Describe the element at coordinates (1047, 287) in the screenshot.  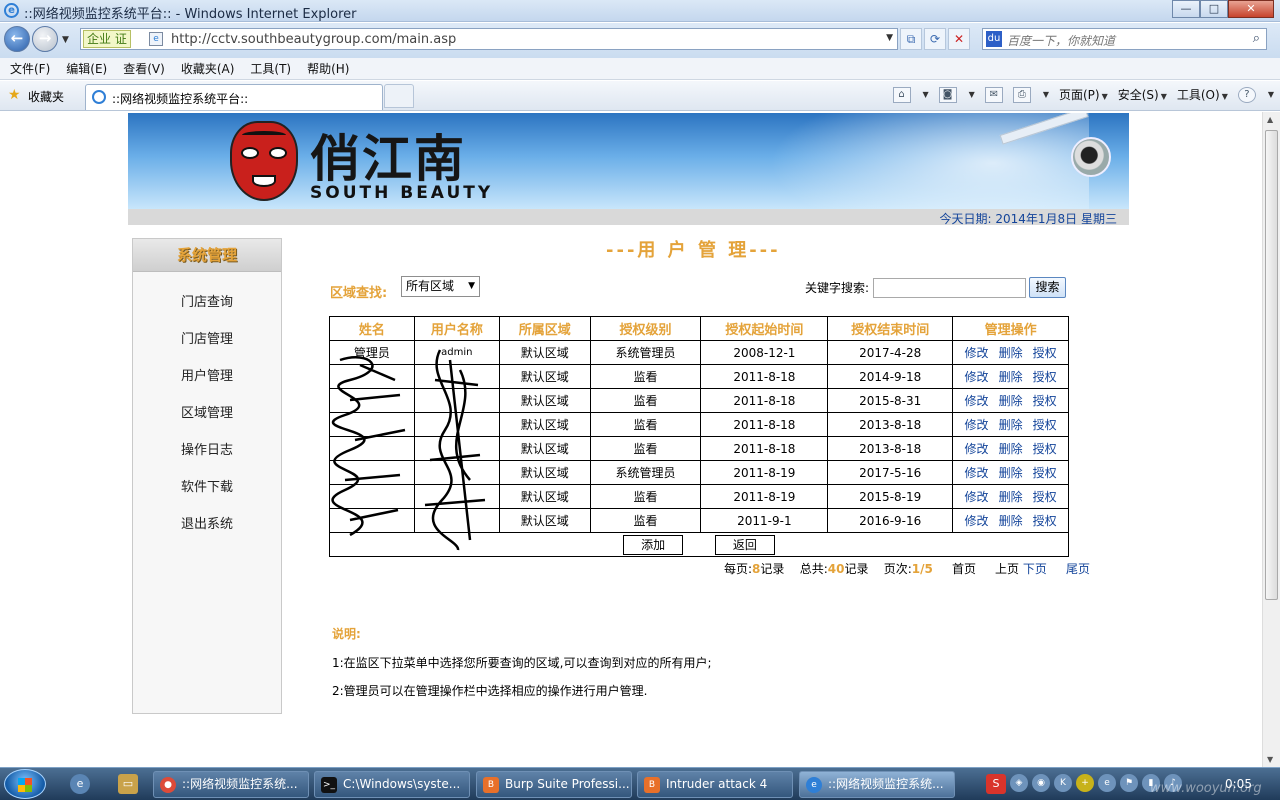
I see `search-button: 搜索` at that location.